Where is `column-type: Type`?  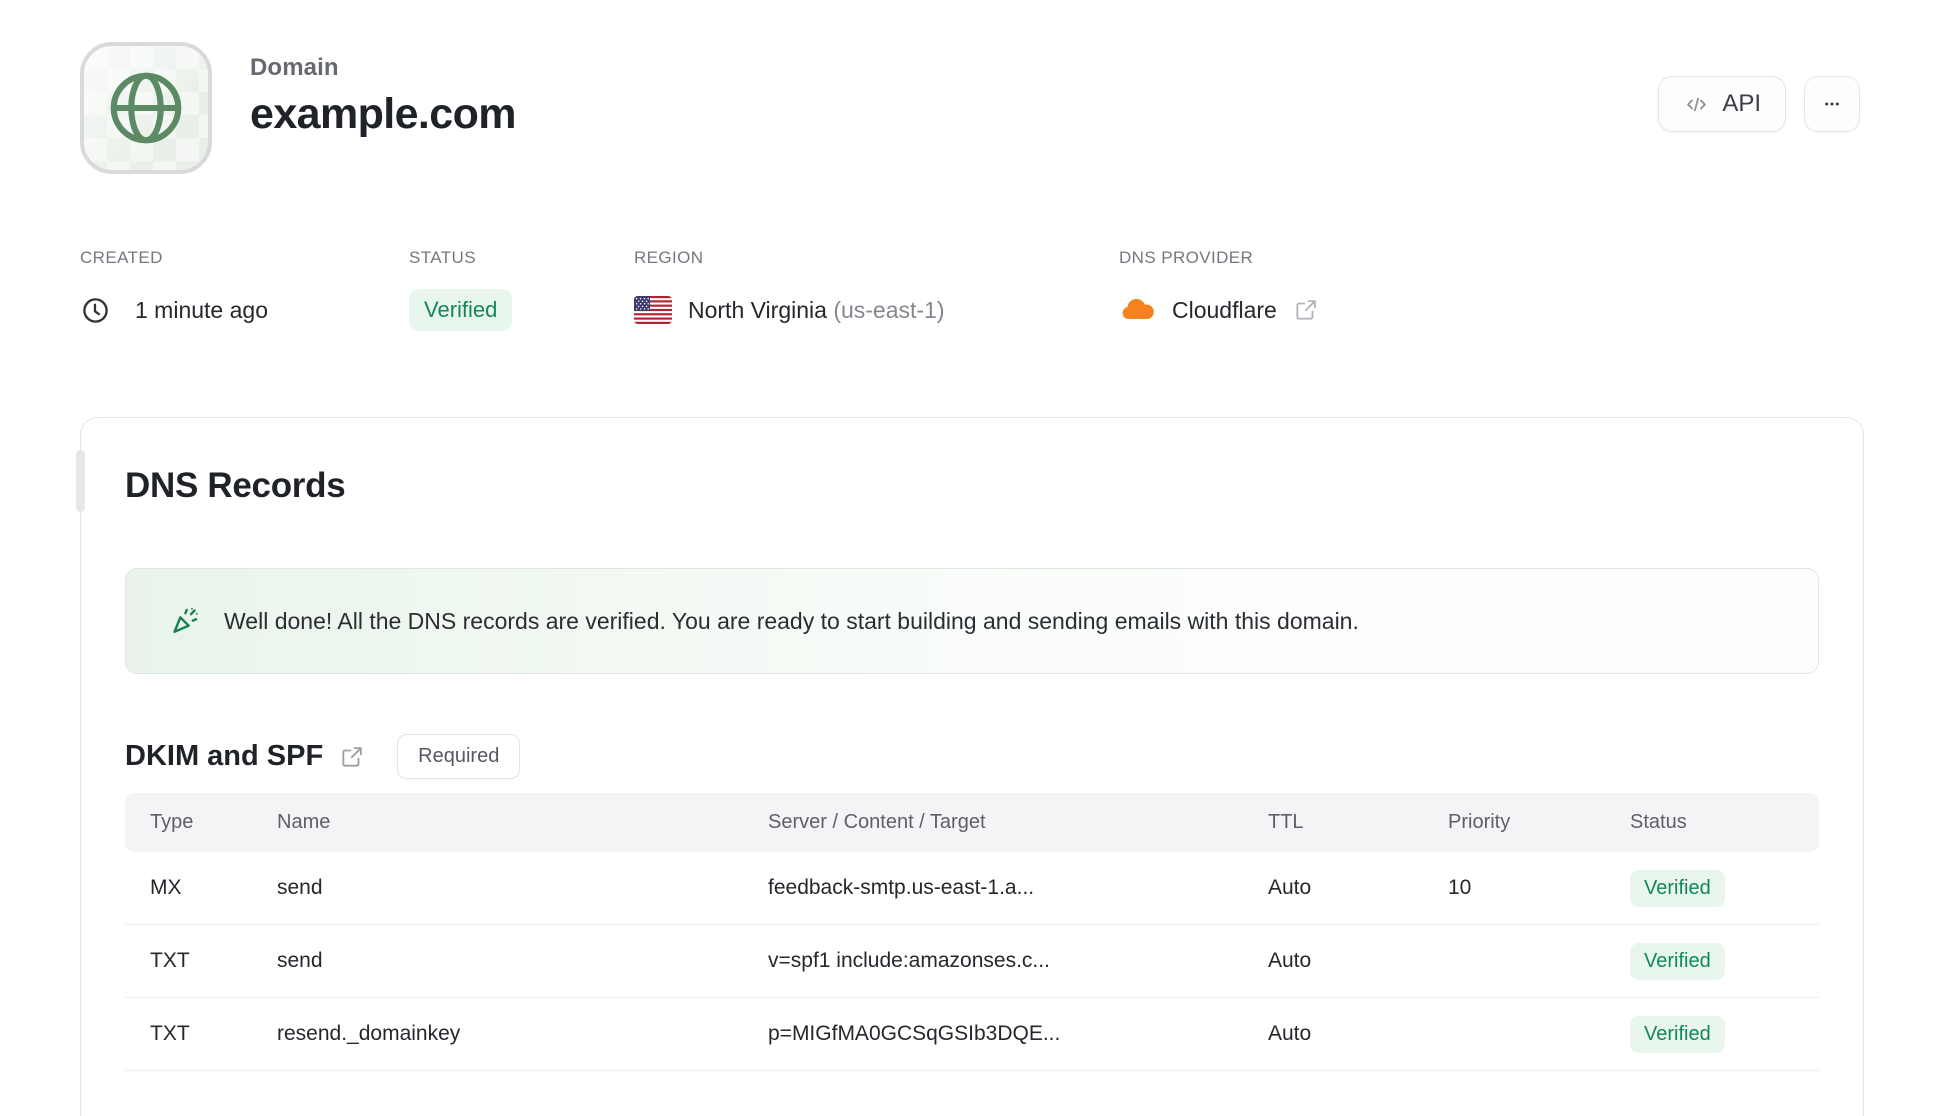
column-type: Type is located at coordinates (172, 822).